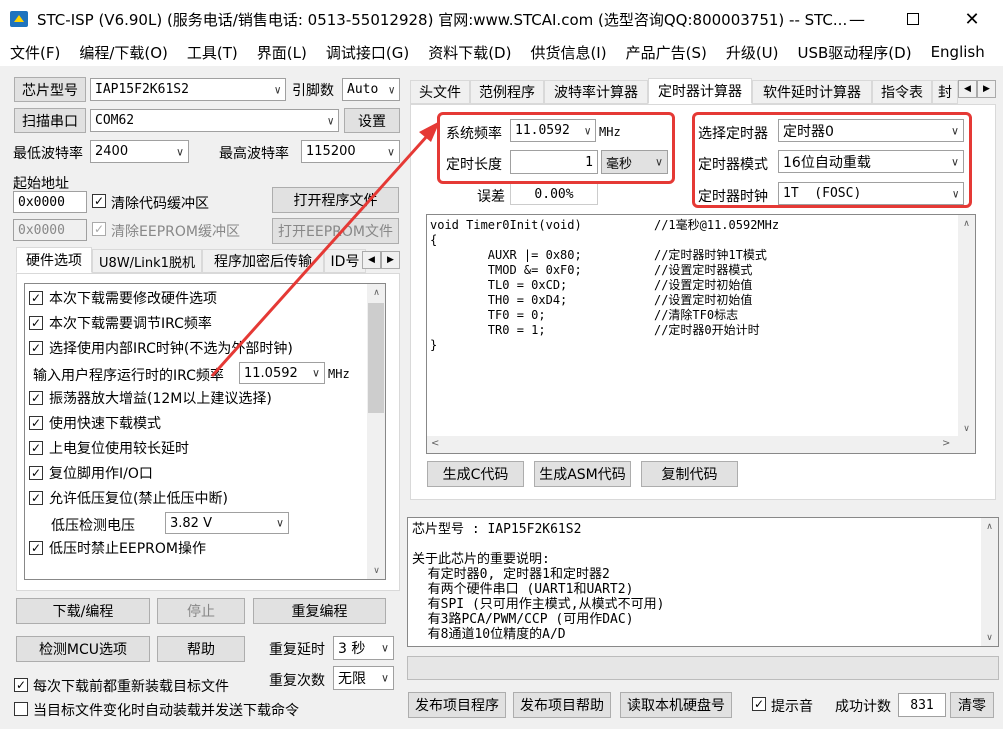  I want to click on tab-u8w-link1: U8W/Link1脱机, so click(147, 261).